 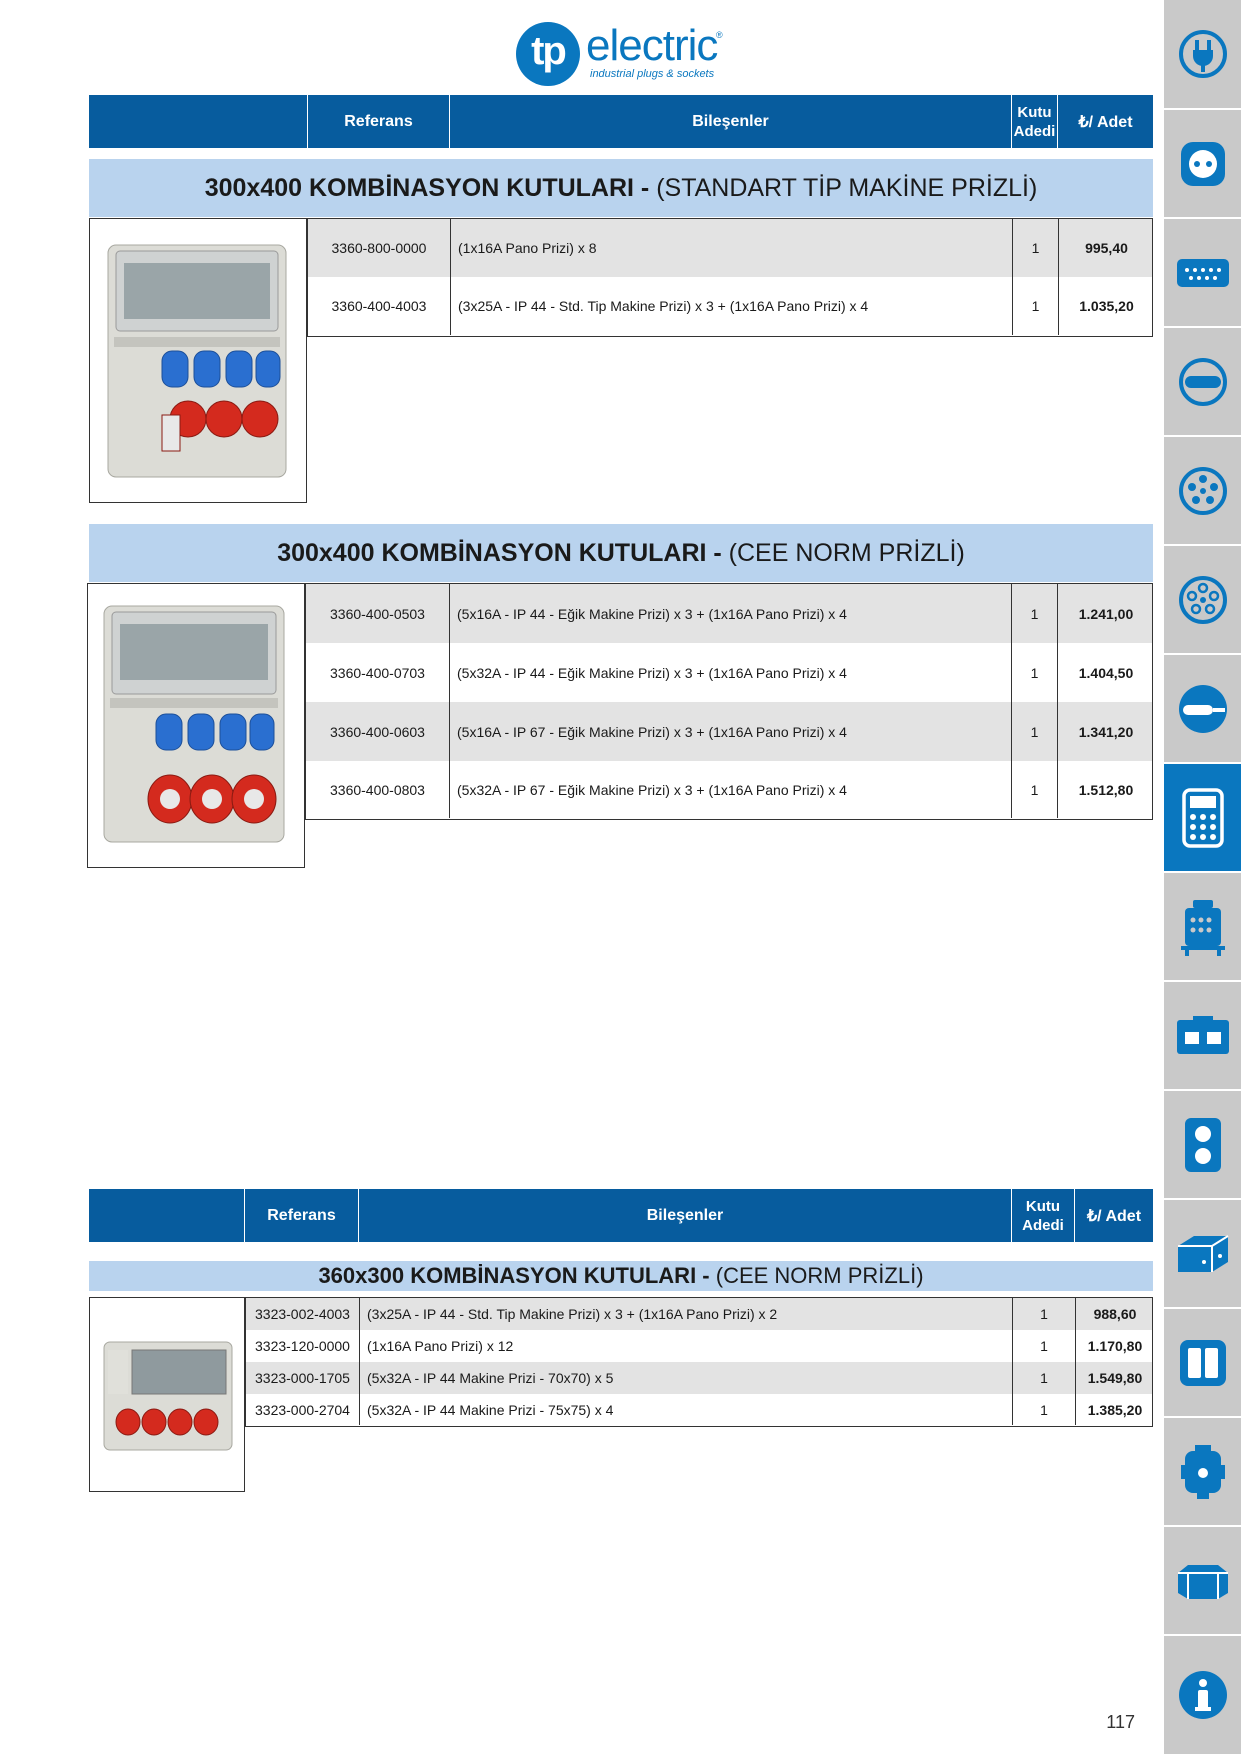 What do you see at coordinates (1114, 1314) in the screenshot?
I see `cell-price: 988,60` at bounding box center [1114, 1314].